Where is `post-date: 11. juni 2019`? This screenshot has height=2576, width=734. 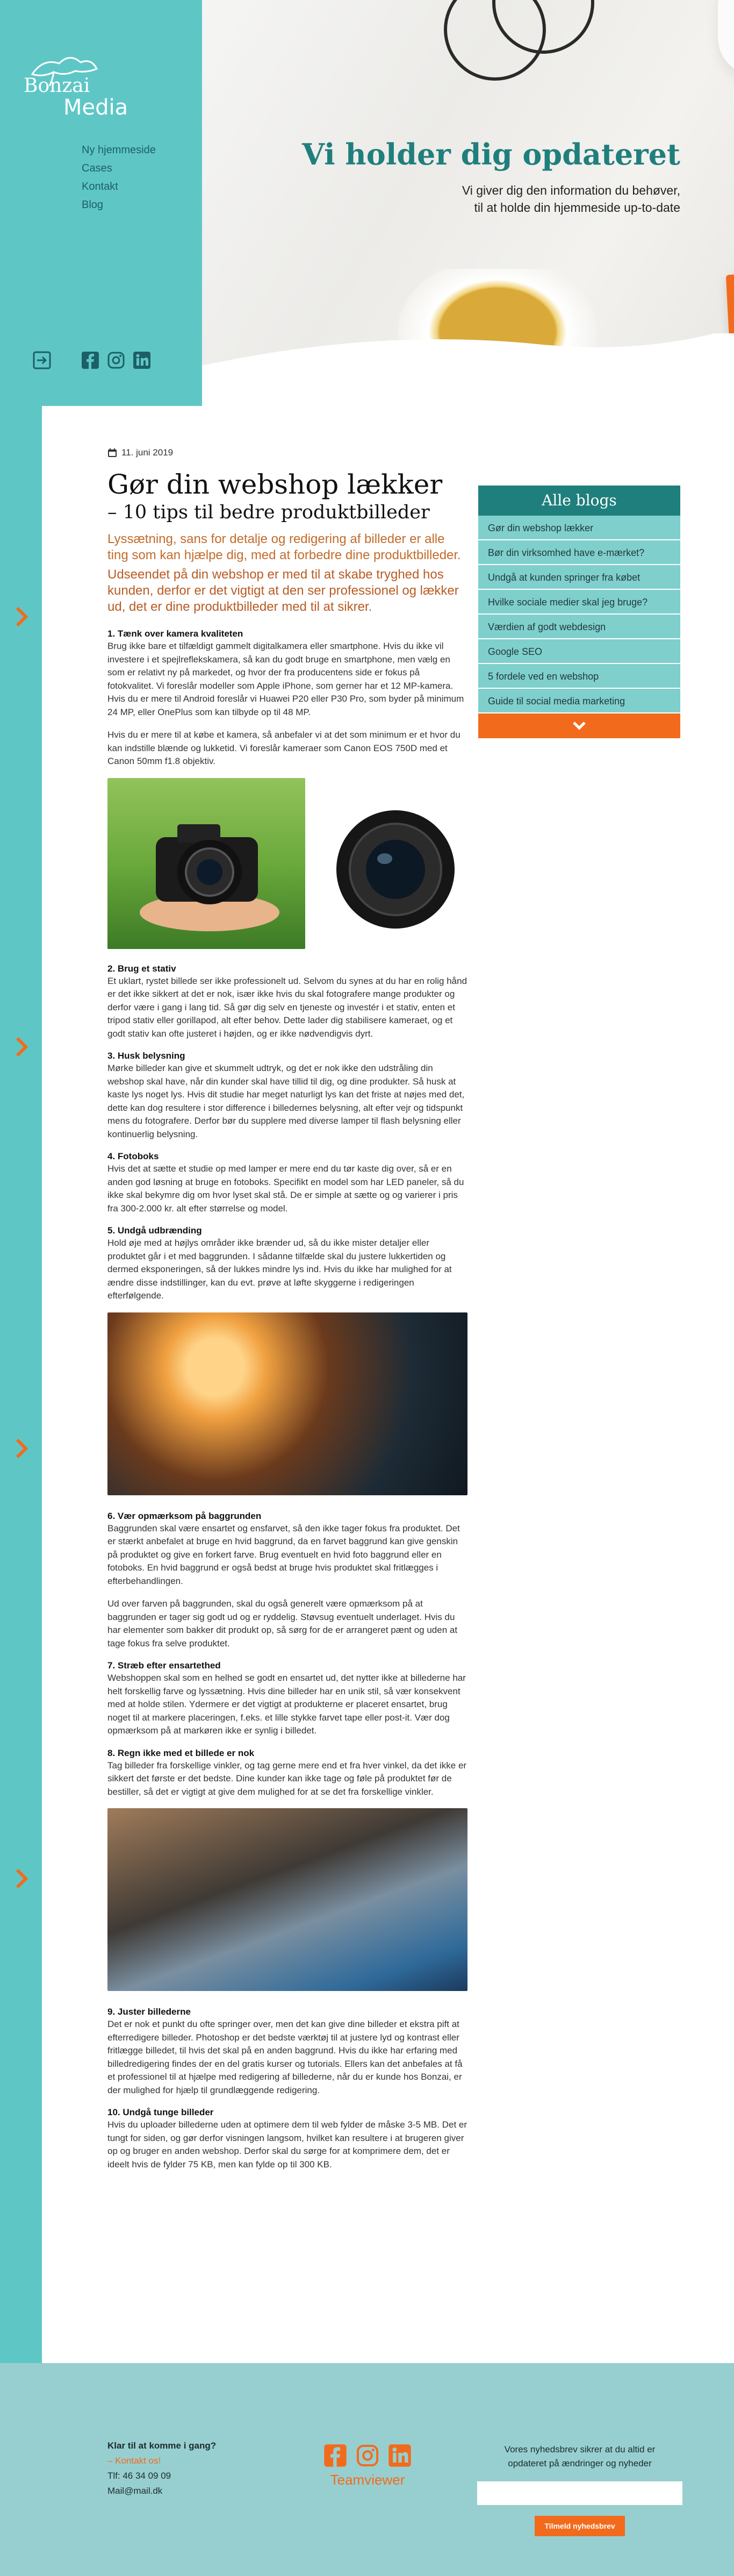 post-date: 11. juni 2019 is located at coordinates (287, 452).